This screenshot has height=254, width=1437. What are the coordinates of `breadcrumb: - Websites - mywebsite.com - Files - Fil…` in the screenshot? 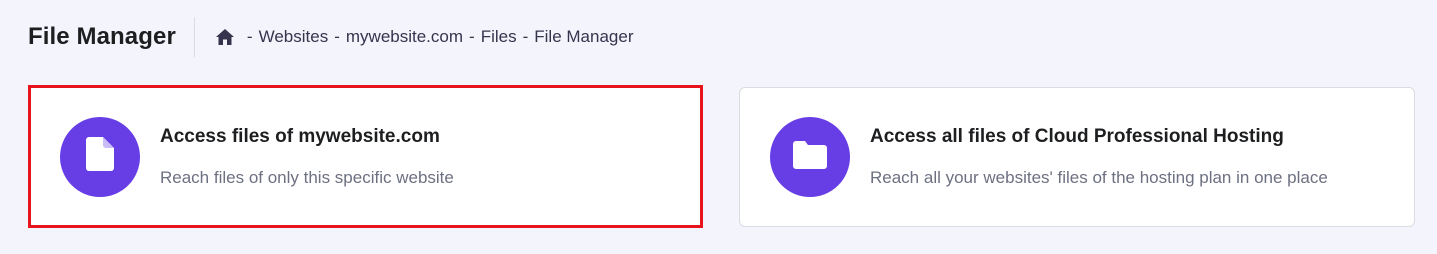 It's located at (424, 37).